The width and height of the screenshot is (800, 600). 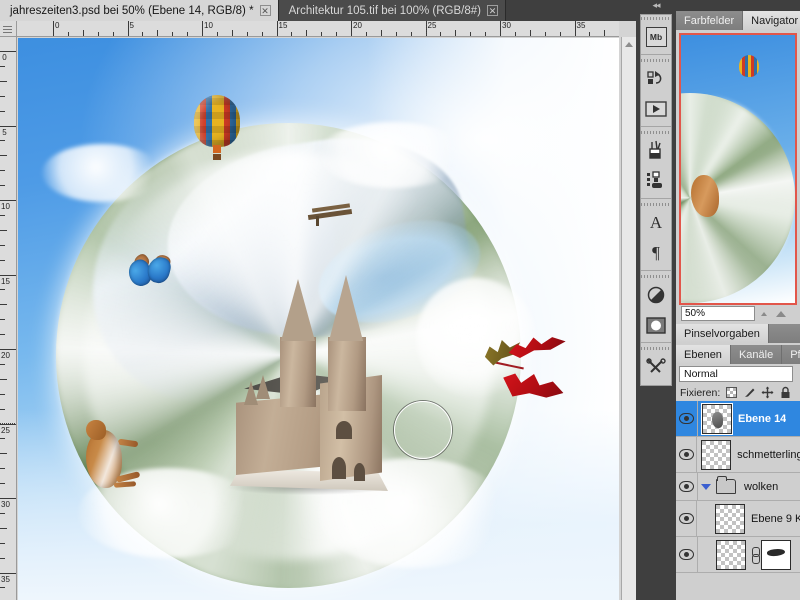 What do you see at coordinates (775, 518) in the screenshot?
I see `layer-name: Ebene 9 K` at bounding box center [775, 518].